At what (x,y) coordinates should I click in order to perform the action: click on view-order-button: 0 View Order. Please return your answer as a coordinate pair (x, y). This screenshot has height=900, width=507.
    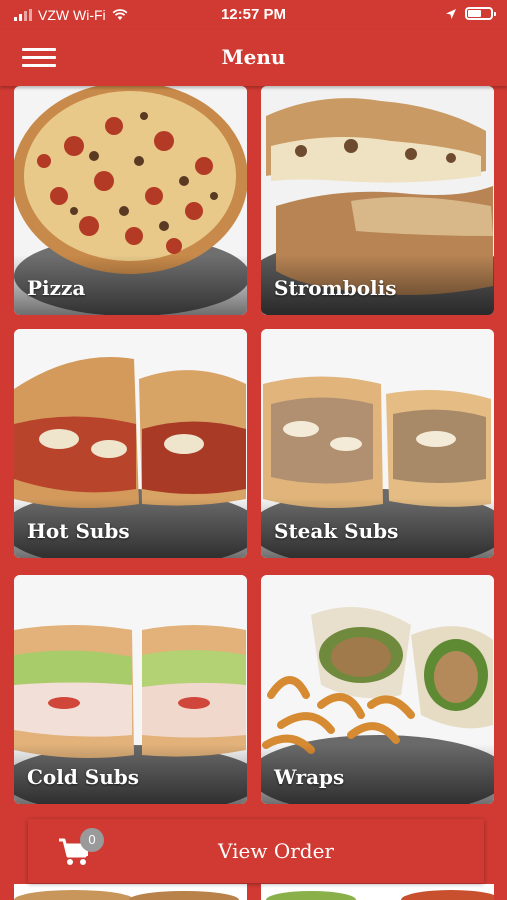
    Looking at the image, I should click on (256, 851).